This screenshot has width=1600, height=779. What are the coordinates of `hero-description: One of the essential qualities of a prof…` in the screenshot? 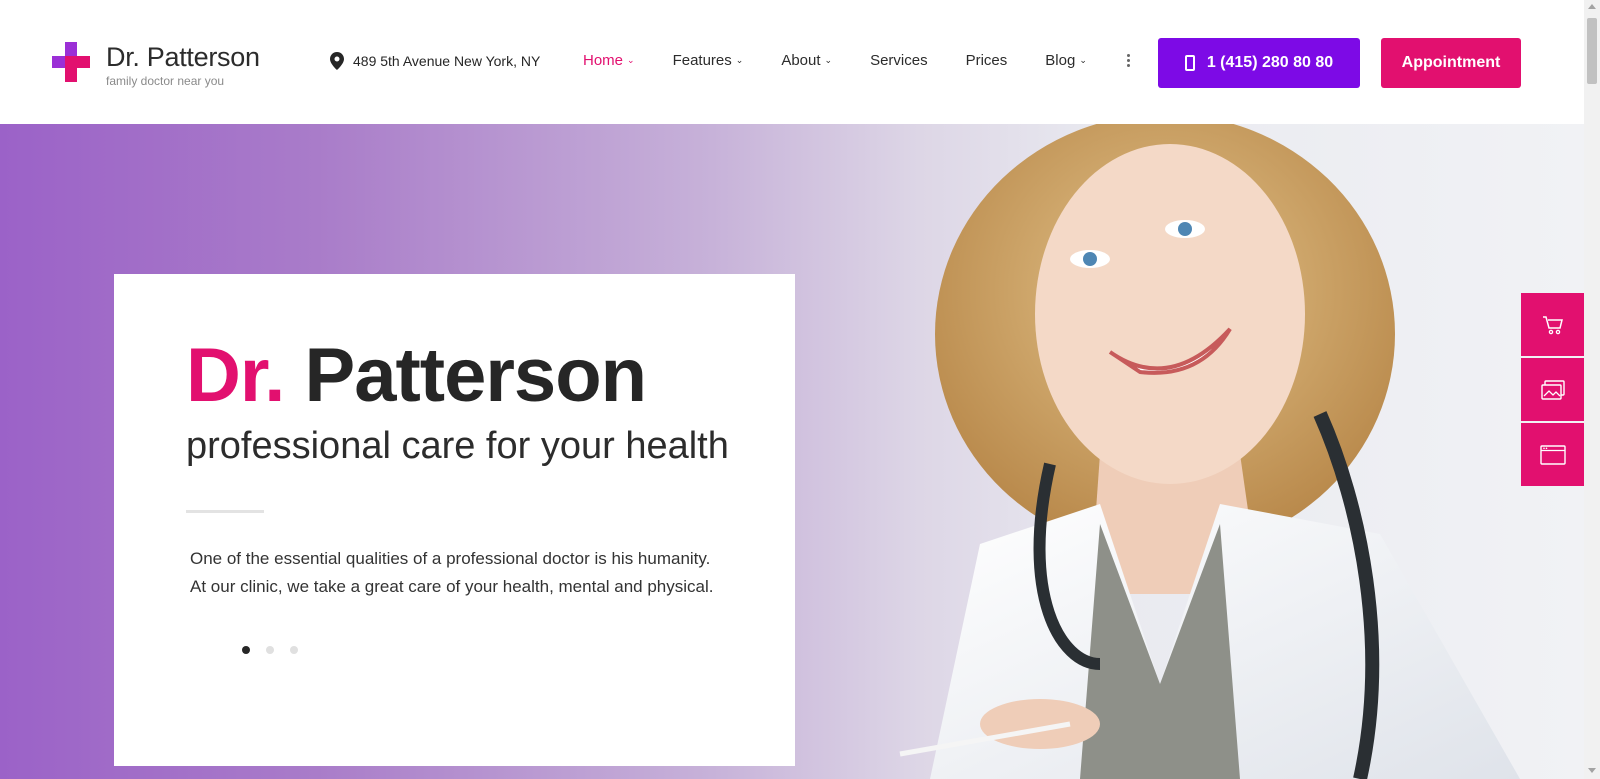 It's located at (452, 572).